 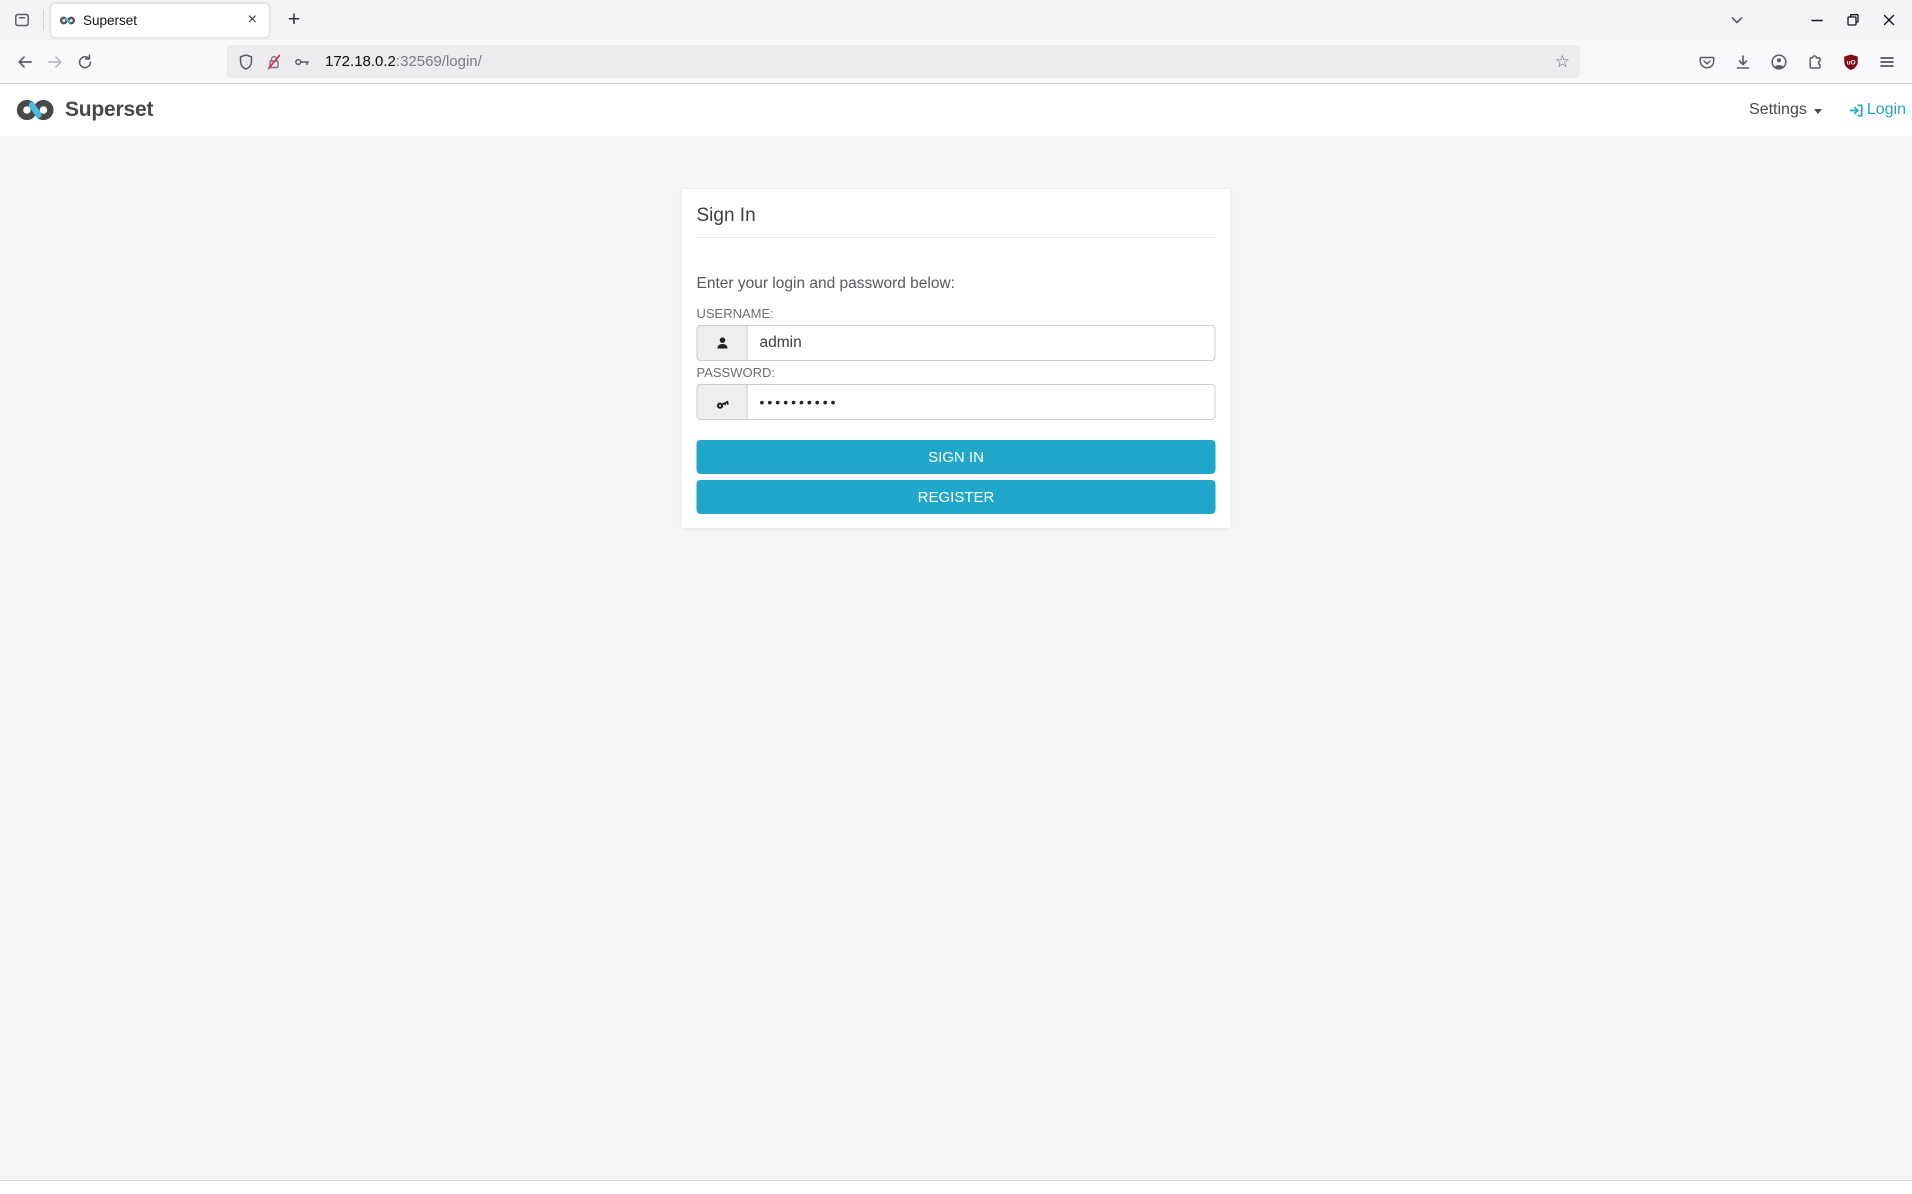 I want to click on chevron-down-icon, so click(x=1737, y=20).